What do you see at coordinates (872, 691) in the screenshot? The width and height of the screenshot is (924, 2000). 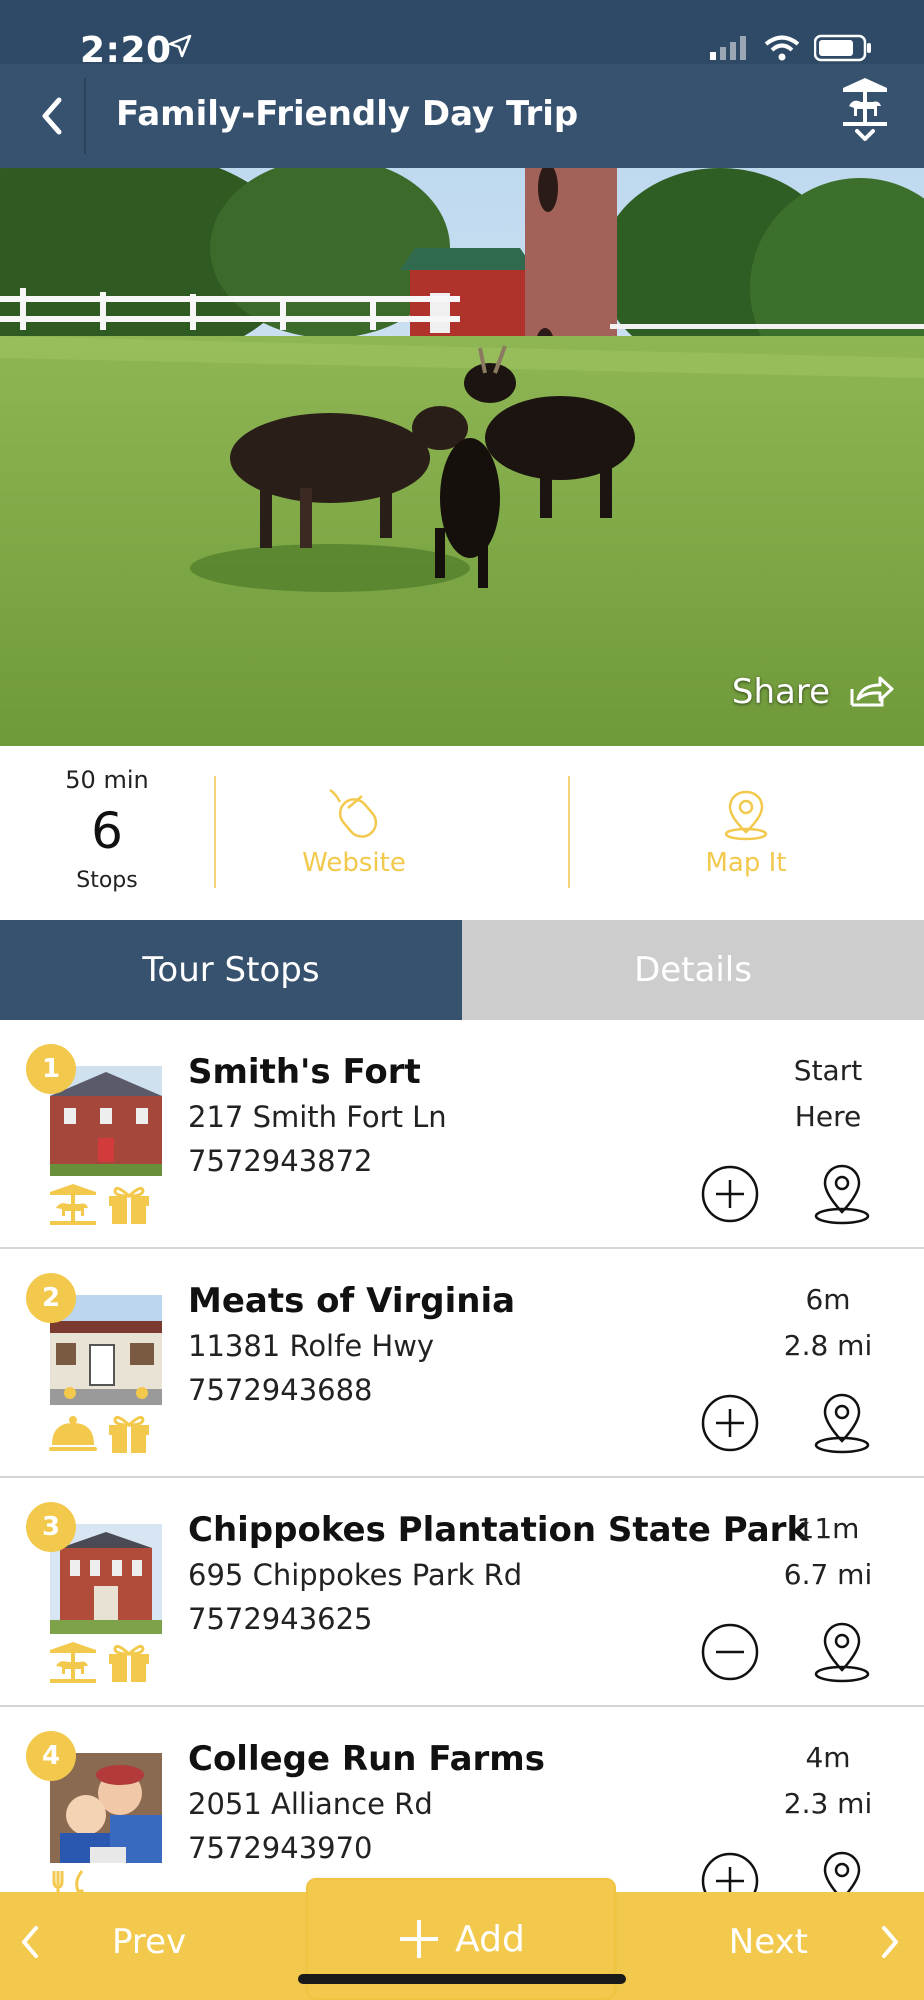 I see `share-arrow-icon` at bounding box center [872, 691].